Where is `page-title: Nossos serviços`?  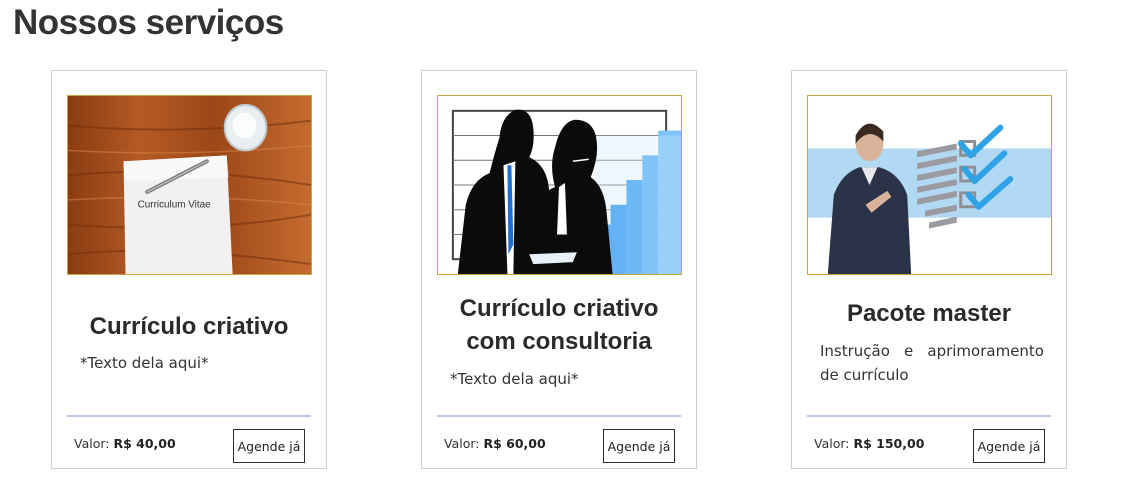 page-title: Nossos serviços is located at coordinates (148, 22).